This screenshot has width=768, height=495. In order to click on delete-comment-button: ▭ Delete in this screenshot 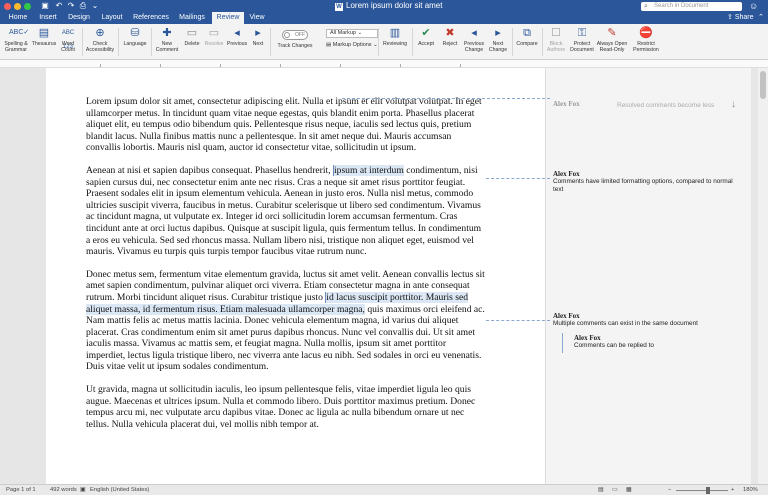, I will do `click(192, 42)`.